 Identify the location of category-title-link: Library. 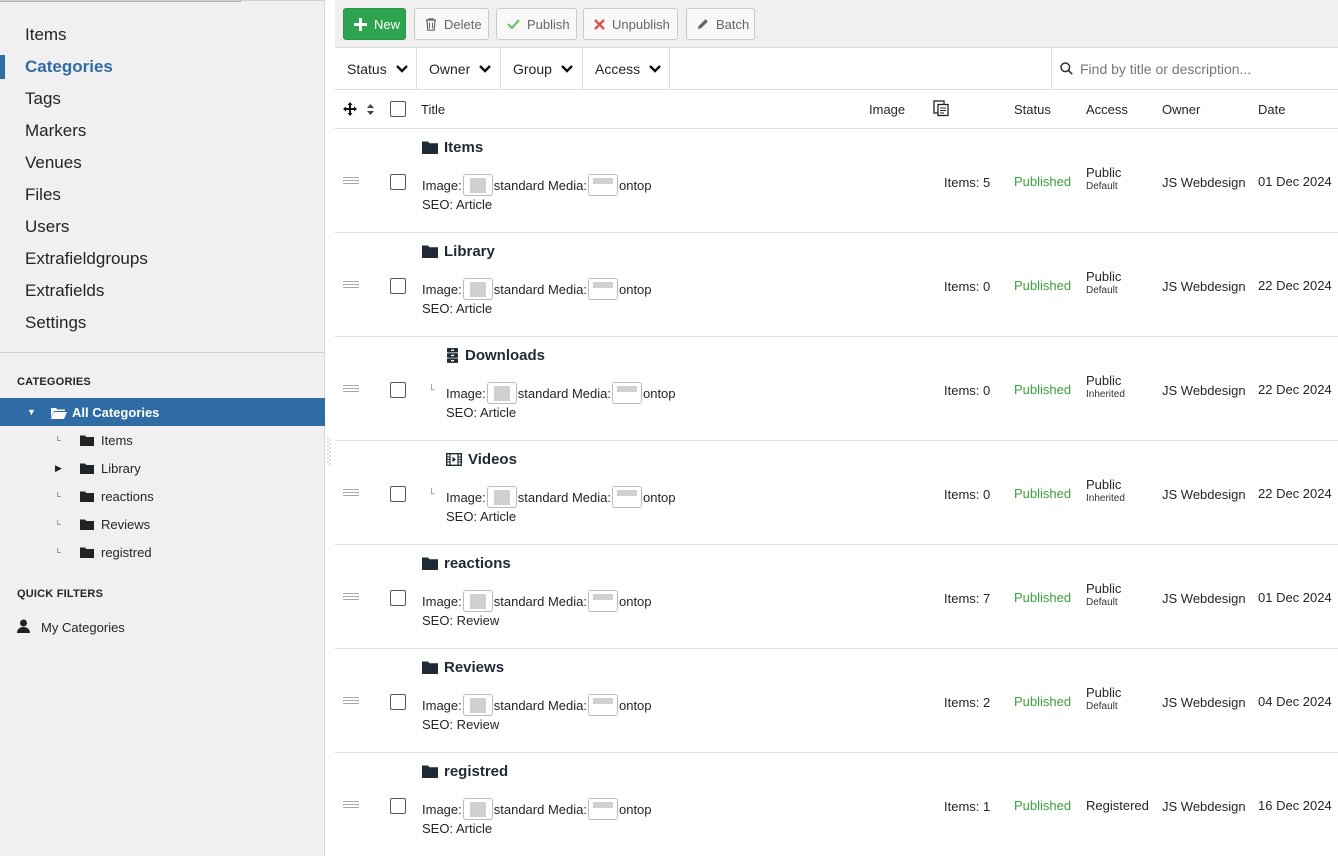
(458, 251).